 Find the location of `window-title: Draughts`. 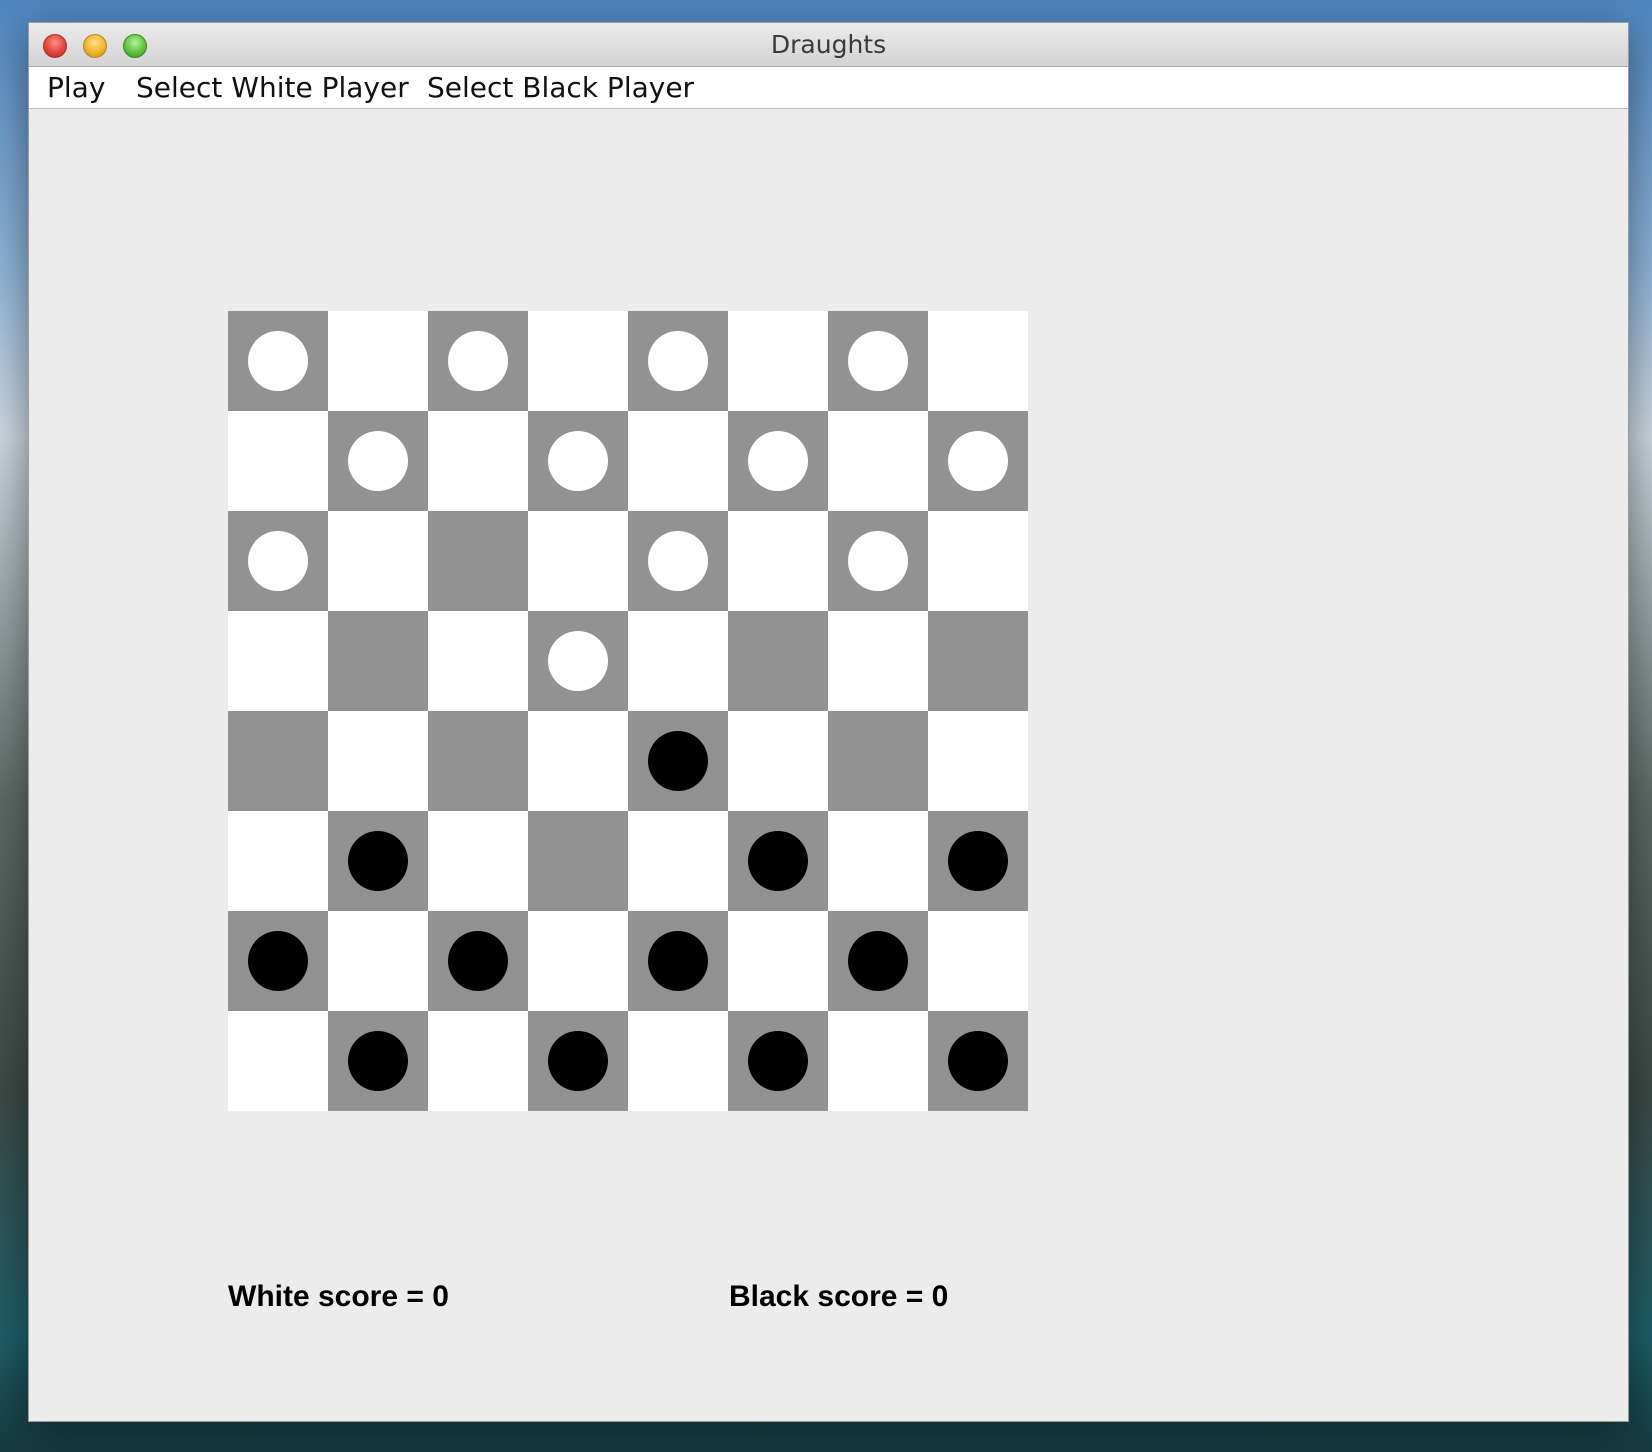

window-title: Draughts is located at coordinates (828, 44).